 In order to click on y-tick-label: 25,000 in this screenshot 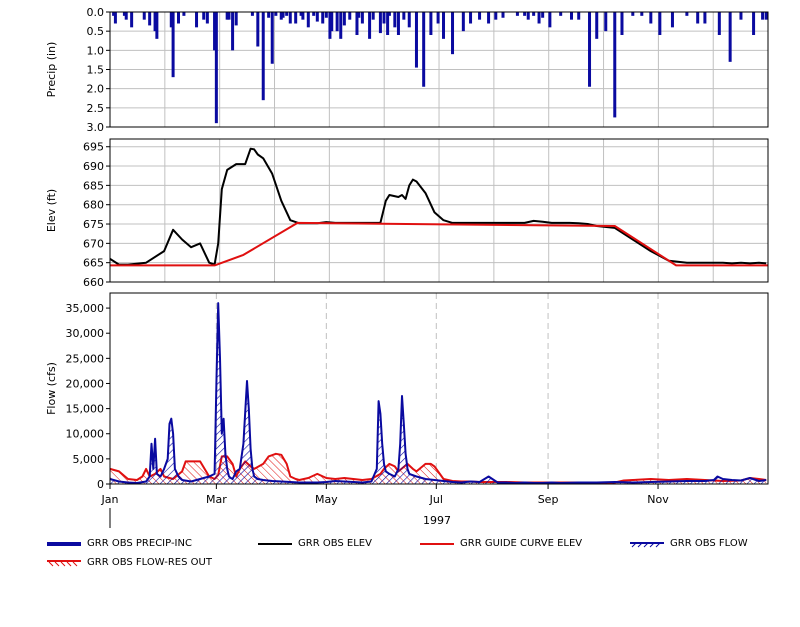, I will do `click(85, 358)`.